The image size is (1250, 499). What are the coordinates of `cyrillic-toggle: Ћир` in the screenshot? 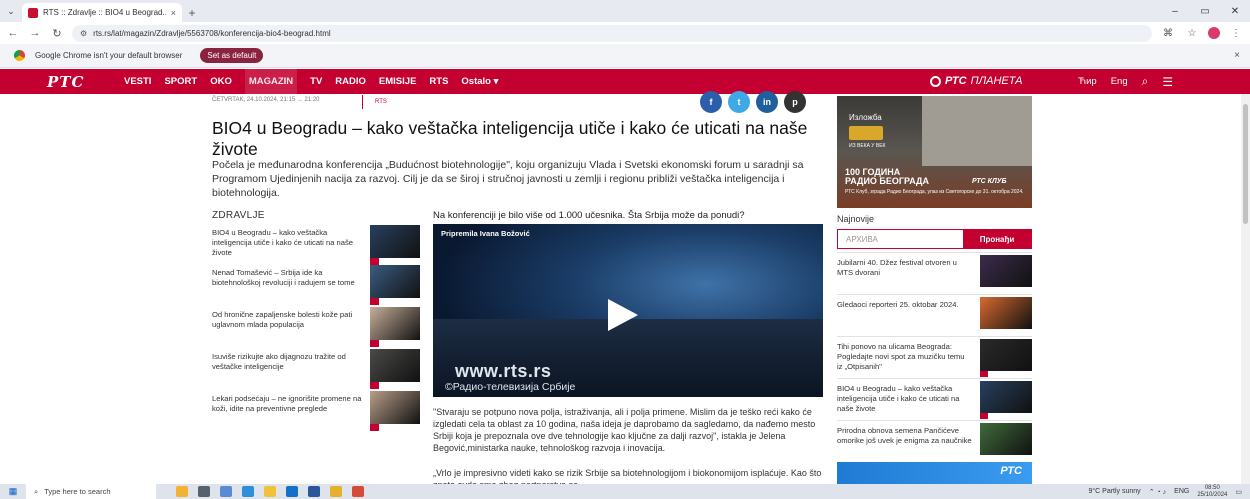 It's located at (1087, 81).